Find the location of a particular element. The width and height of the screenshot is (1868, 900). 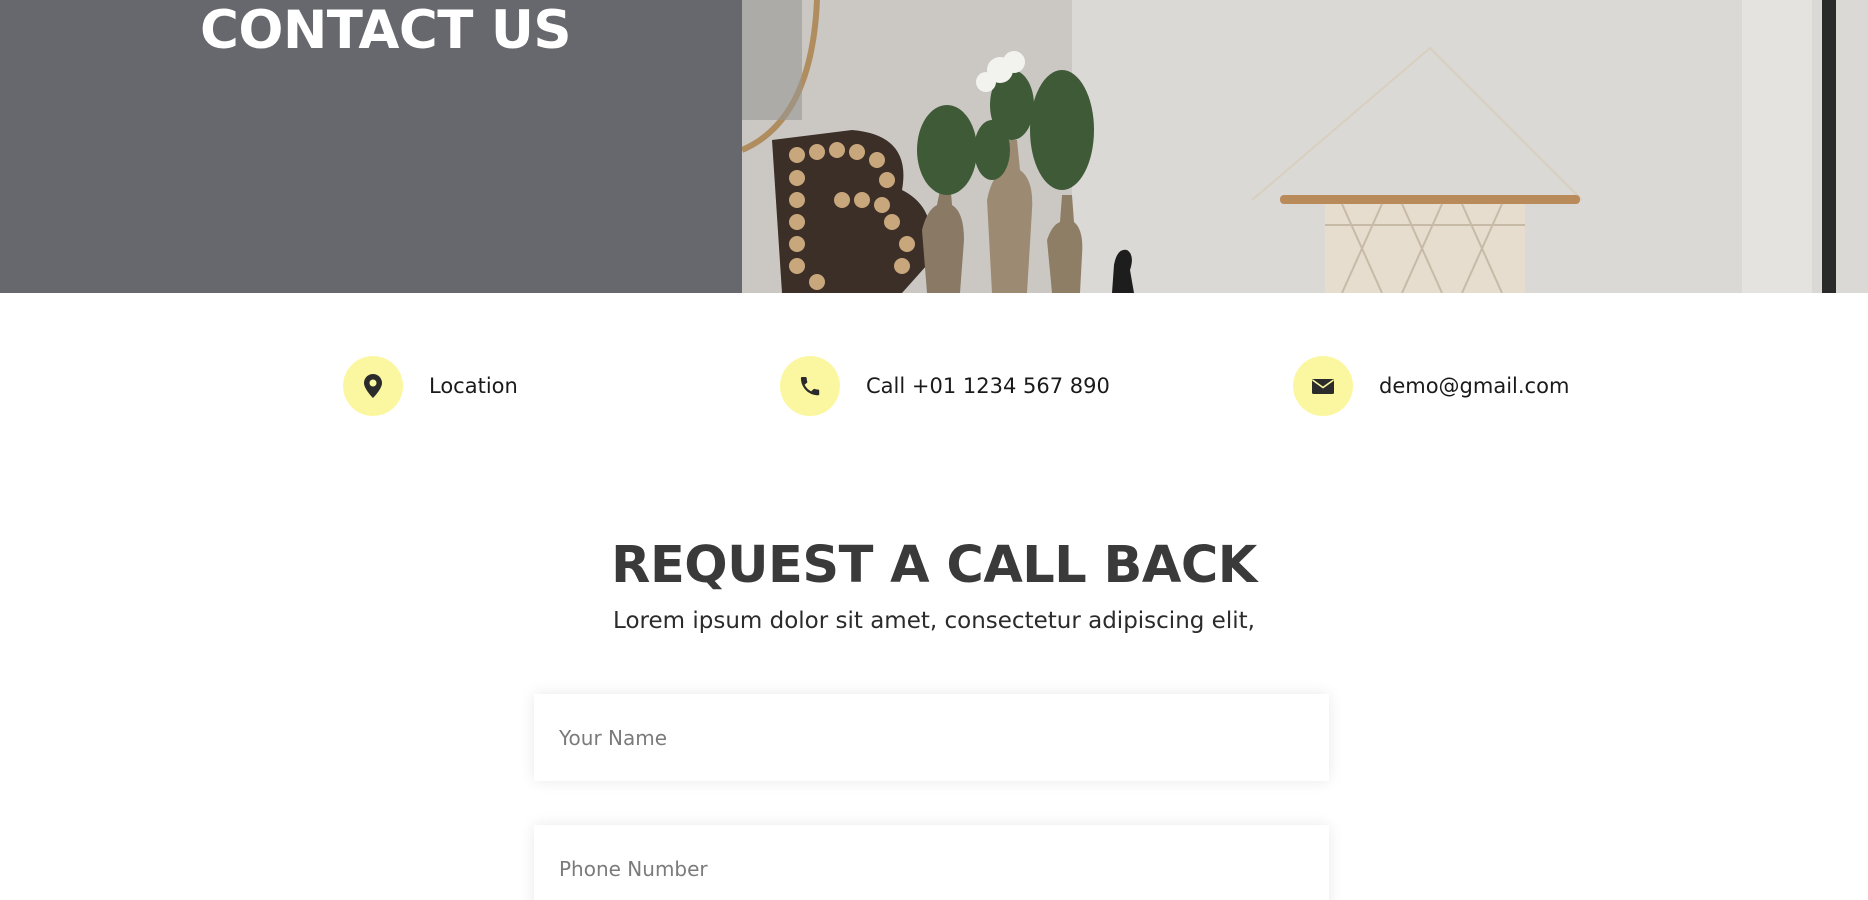

phone-icon is located at coordinates (810, 386).